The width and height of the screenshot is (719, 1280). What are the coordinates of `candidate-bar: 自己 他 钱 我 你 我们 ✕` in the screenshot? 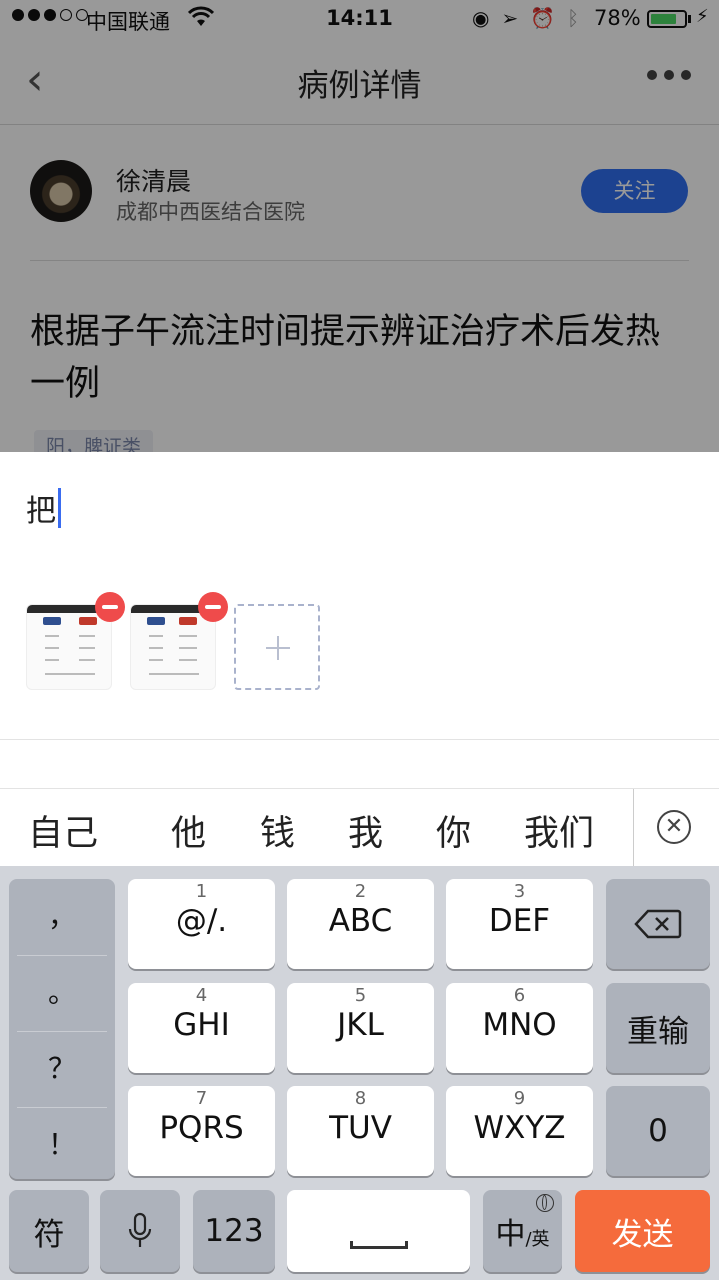 It's located at (359, 827).